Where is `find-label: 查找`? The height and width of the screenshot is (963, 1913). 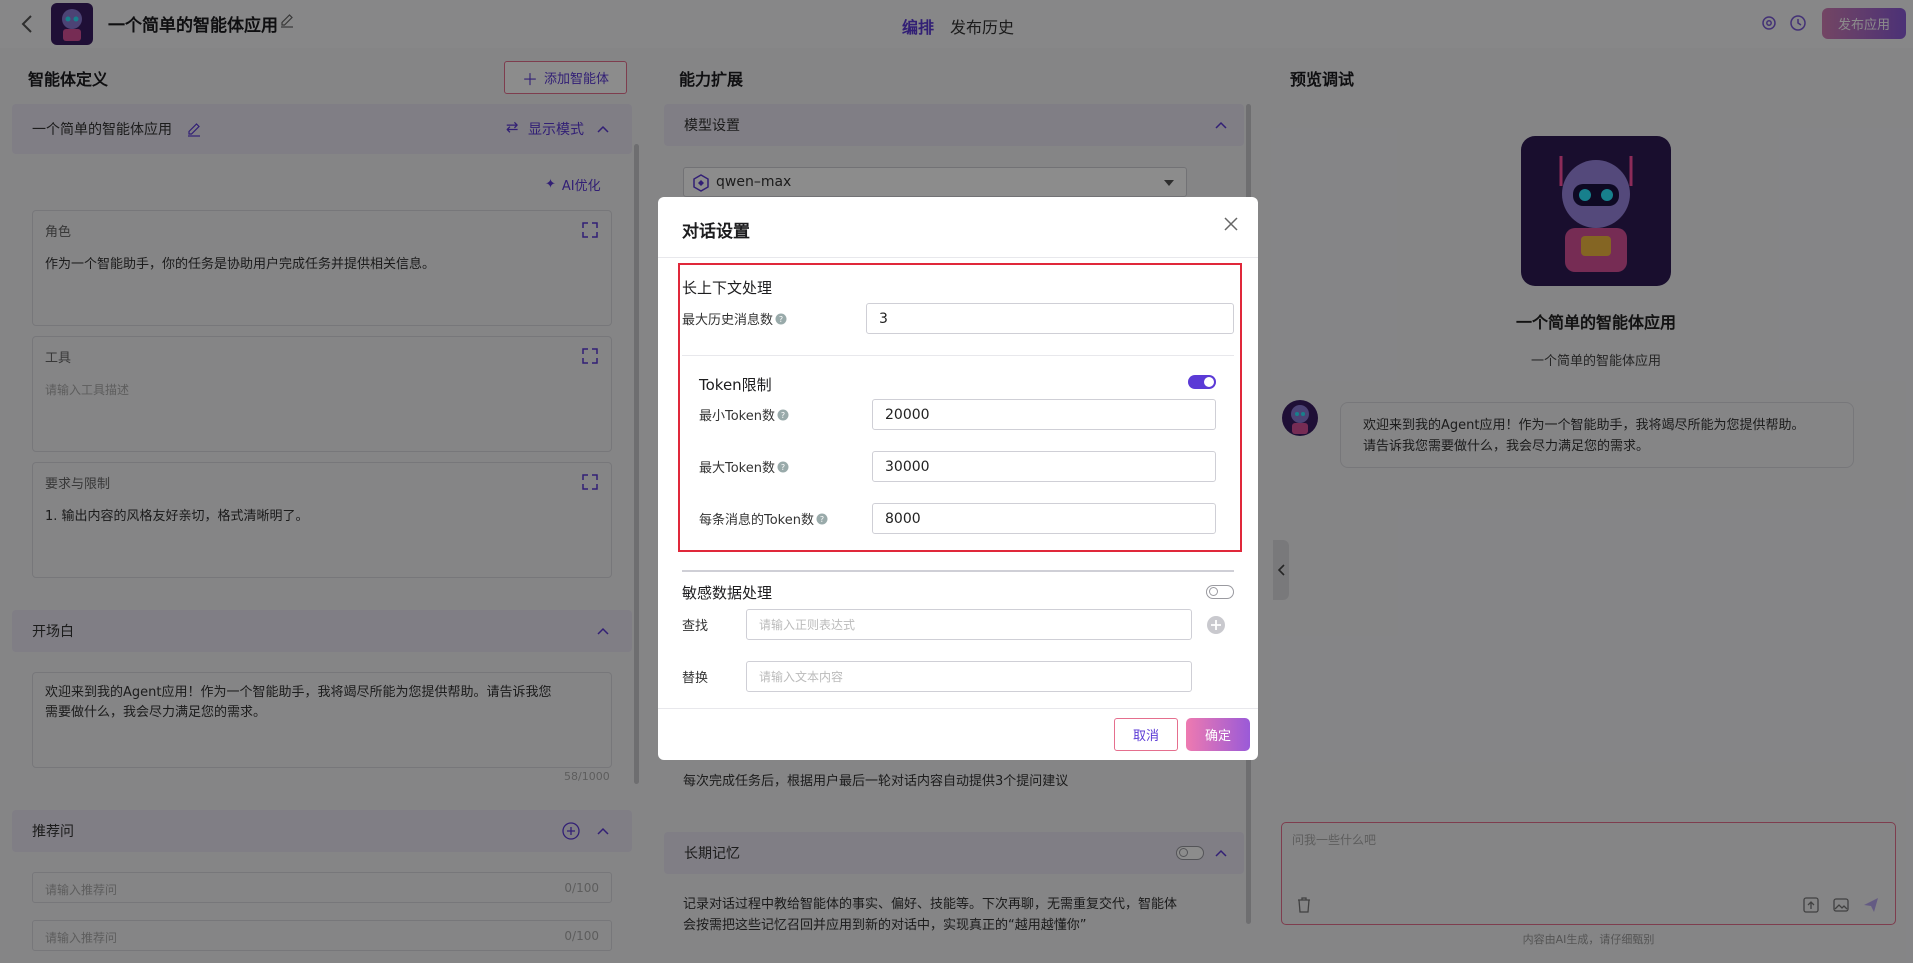 find-label: 查找 is located at coordinates (695, 626).